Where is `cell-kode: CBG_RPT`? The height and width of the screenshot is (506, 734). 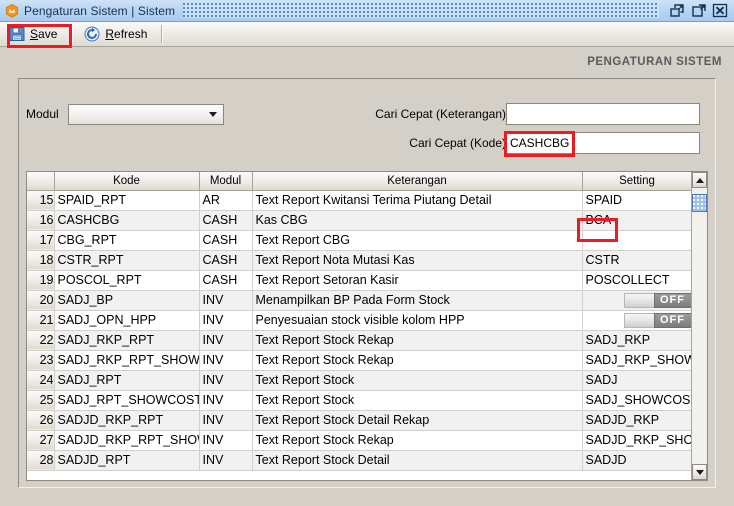
cell-kode: CBG_RPT is located at coordinates (127, 240).